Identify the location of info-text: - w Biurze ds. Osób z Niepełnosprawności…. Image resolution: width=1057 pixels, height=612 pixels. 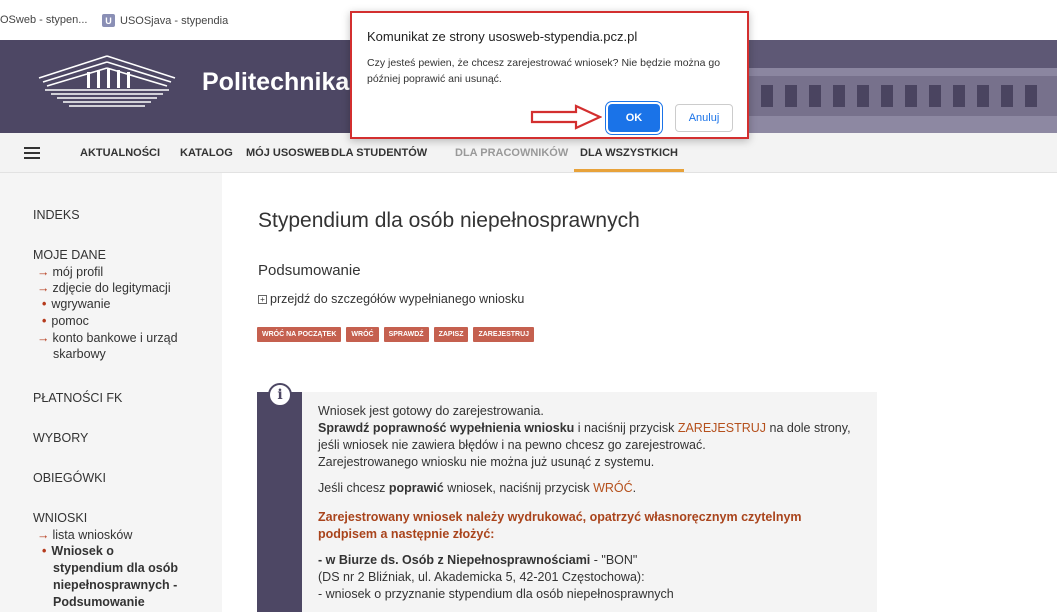
(478, 560).